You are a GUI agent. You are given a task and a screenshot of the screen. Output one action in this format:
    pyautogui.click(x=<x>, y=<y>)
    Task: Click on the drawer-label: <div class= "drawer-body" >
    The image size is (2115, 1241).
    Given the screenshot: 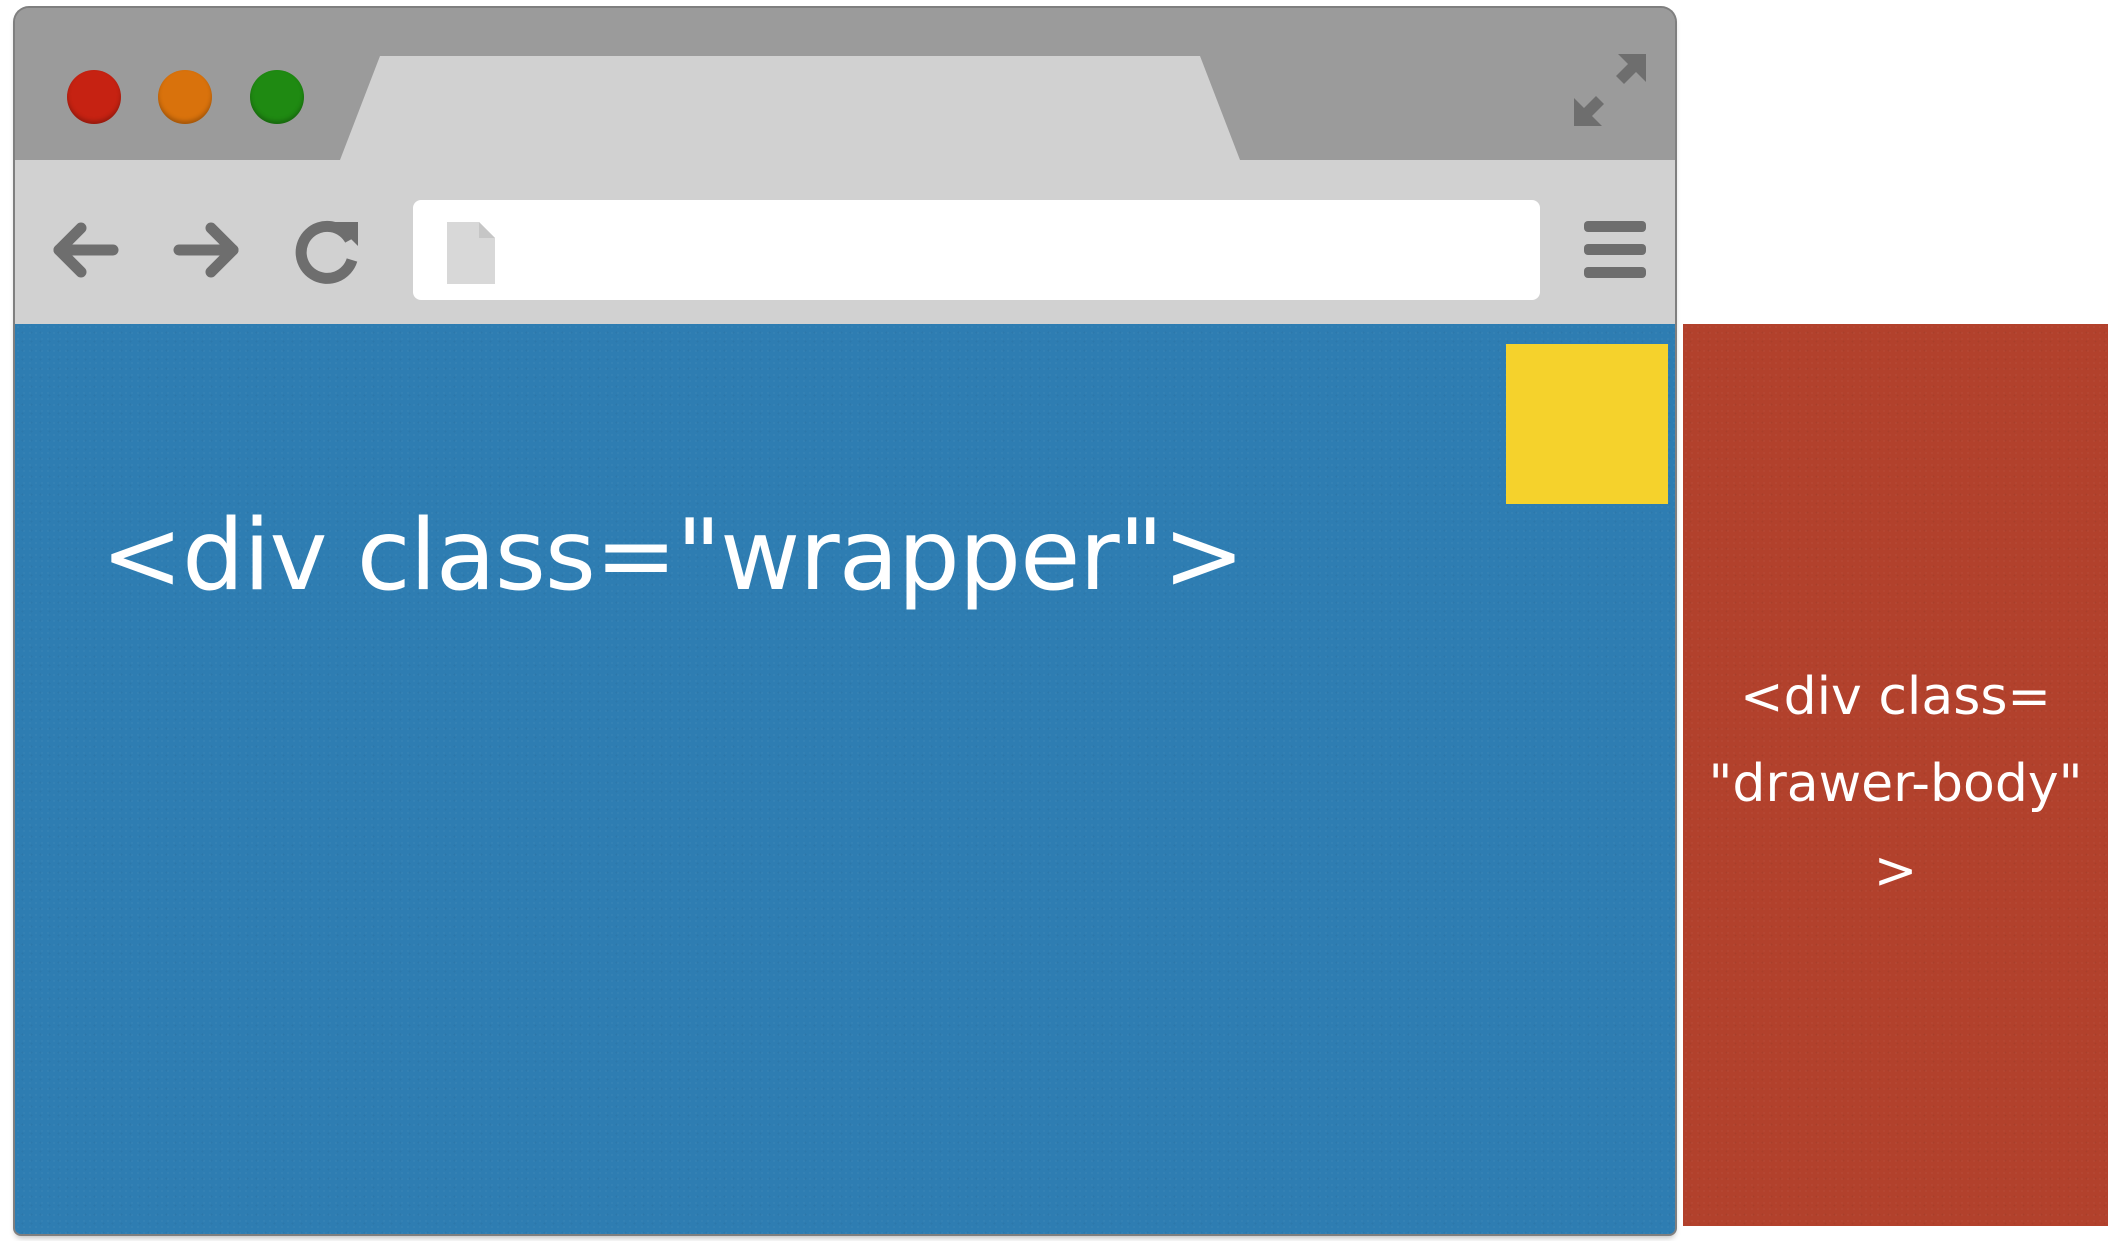 What is the action you would take?
    pyautogui.click(x=1895, y=784)
    